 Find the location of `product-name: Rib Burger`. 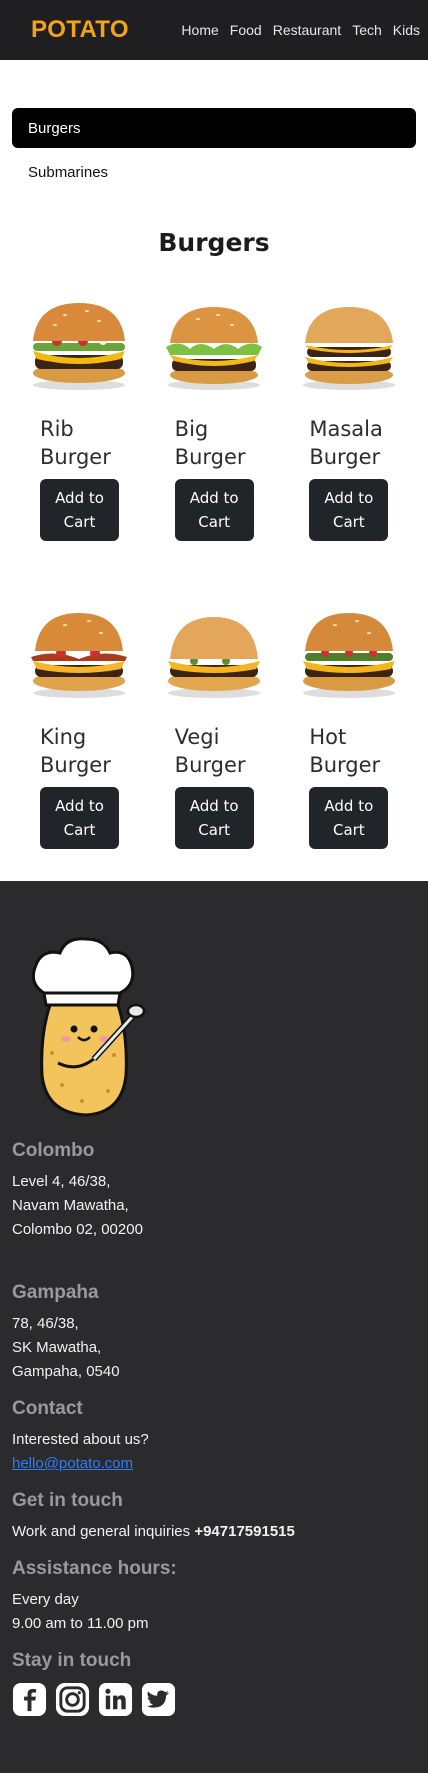

product-name: Rib Burger is located at coordinates (75, 443).